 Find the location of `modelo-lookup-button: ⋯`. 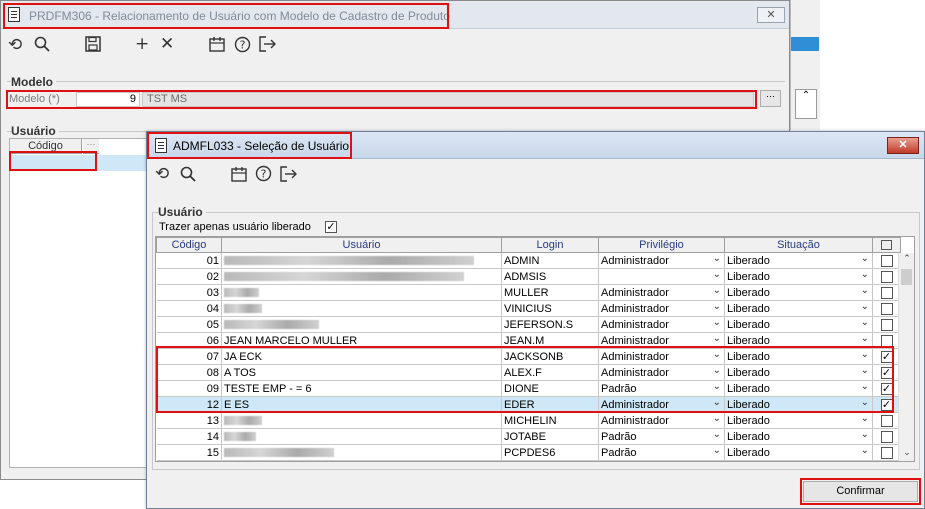

modelo-lookup-button: ⋯ is located at coordinates (770, 98).